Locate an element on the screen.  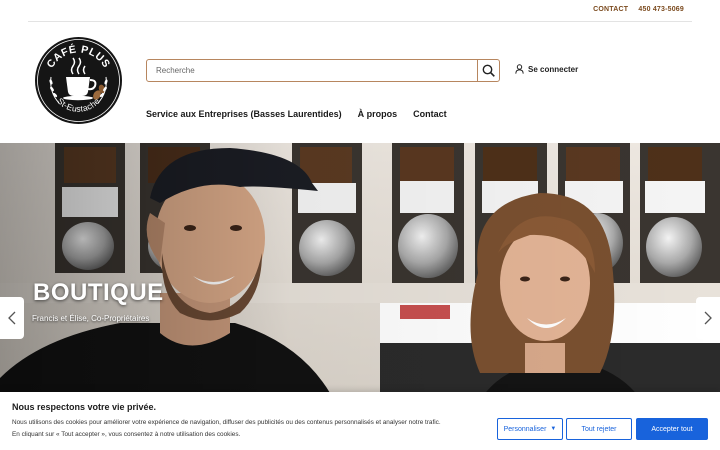
chevron-left-icon is located at coordinates (12, 318).